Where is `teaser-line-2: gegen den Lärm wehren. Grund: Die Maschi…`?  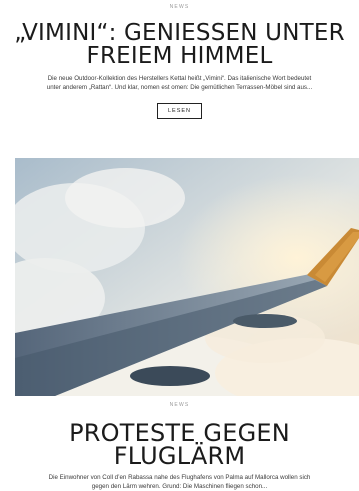
teaser-line-2: gegen den Lärm wehren. Grund: Die Maschi… is located at coordinates (179, 486).